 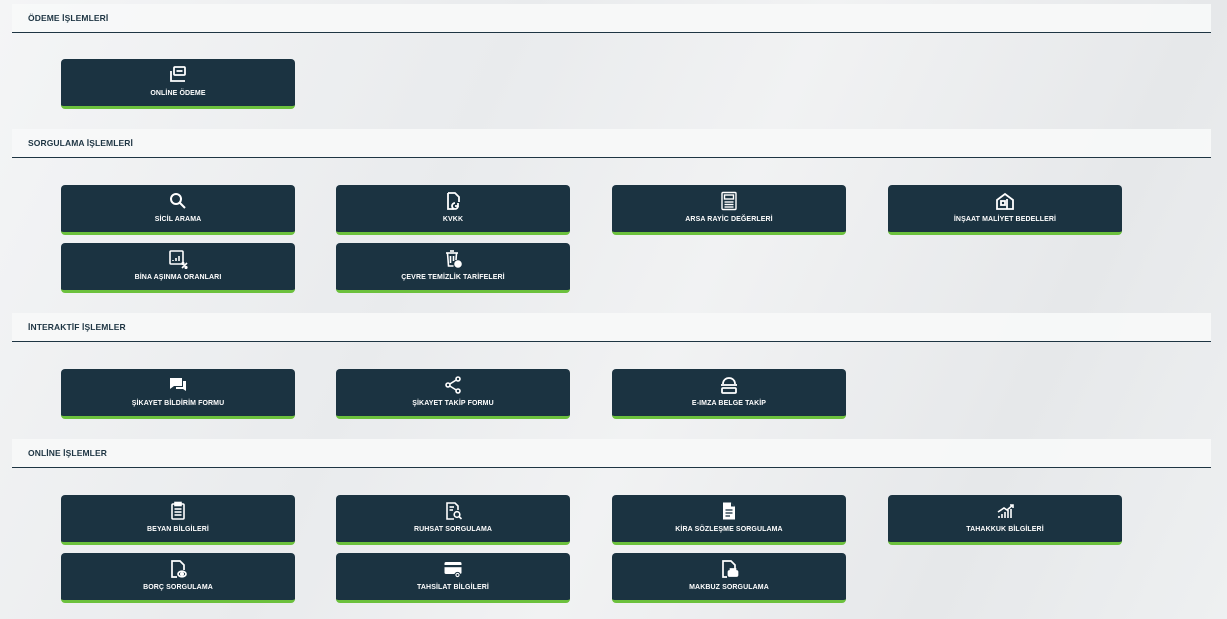 What do you see at coordinates (729, 529) in the screenshot?
I see `tile-label: KİRA SÖZLEŞME SORGULAMA` at bounding box center [729, 529].